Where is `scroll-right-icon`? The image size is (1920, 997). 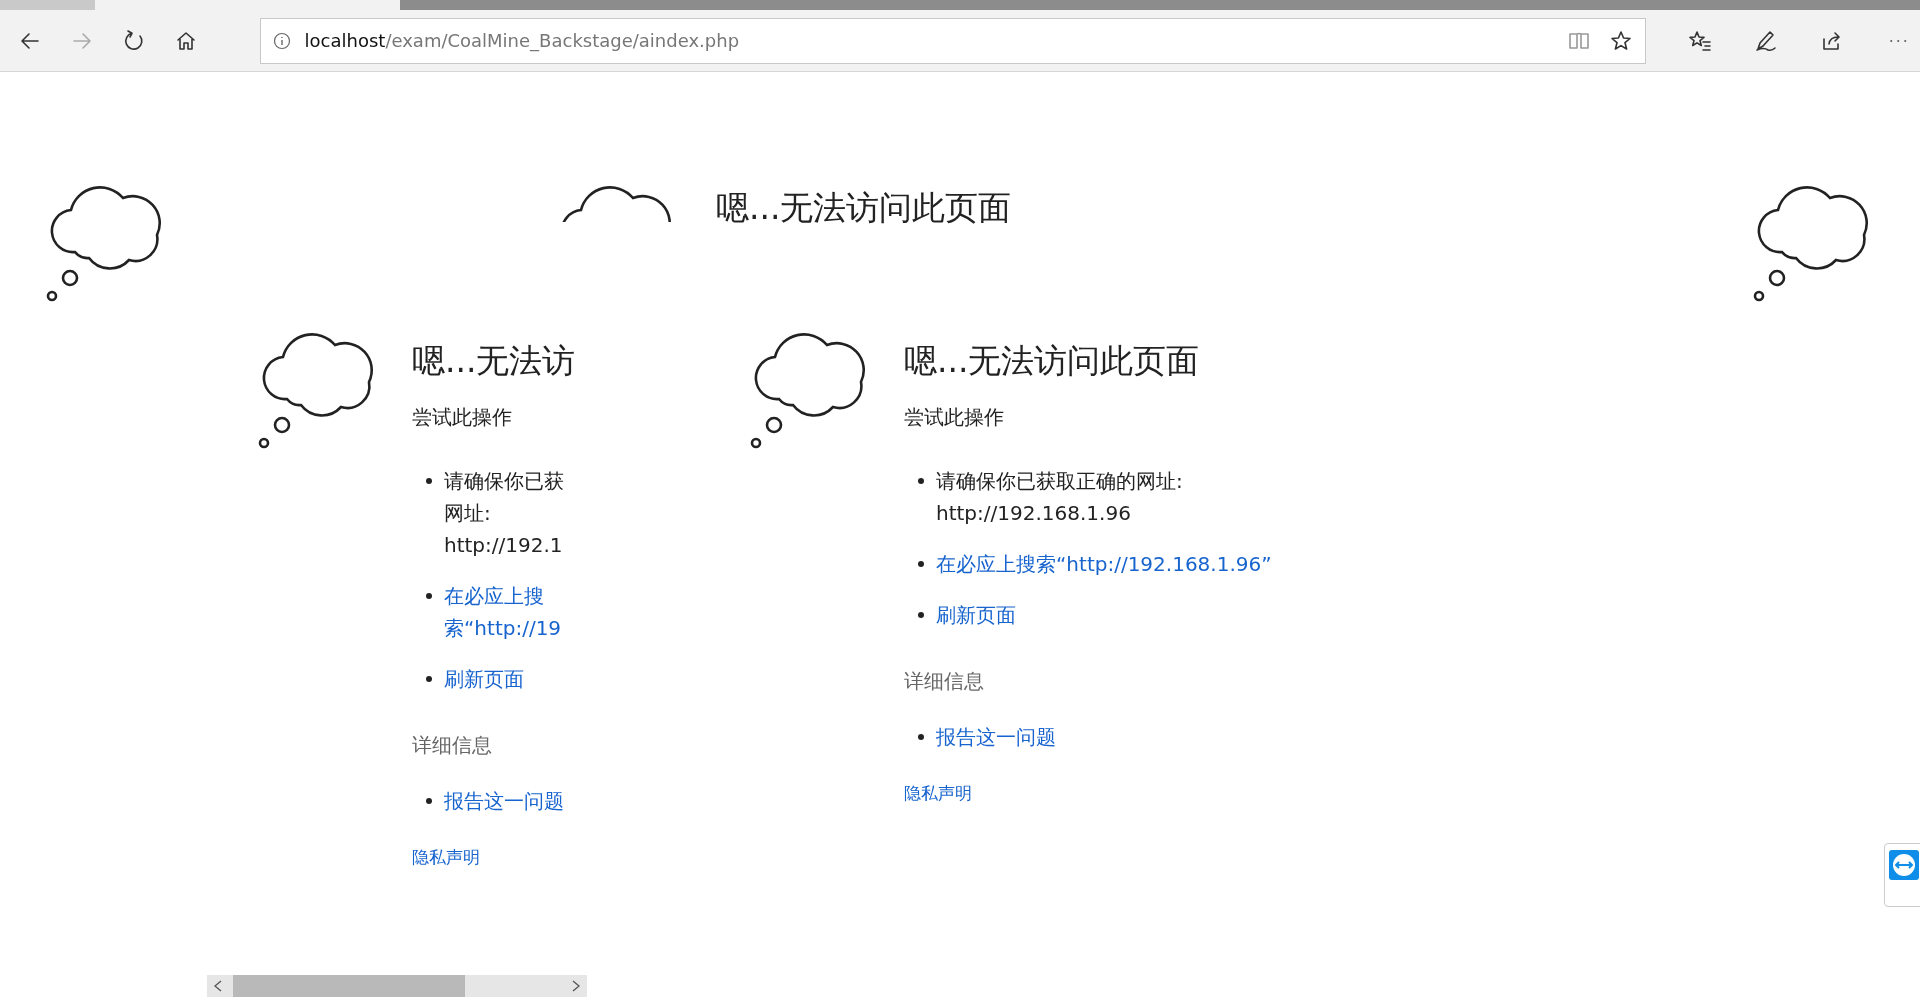 scroll-right-icon is located at coordinates (576, 986).